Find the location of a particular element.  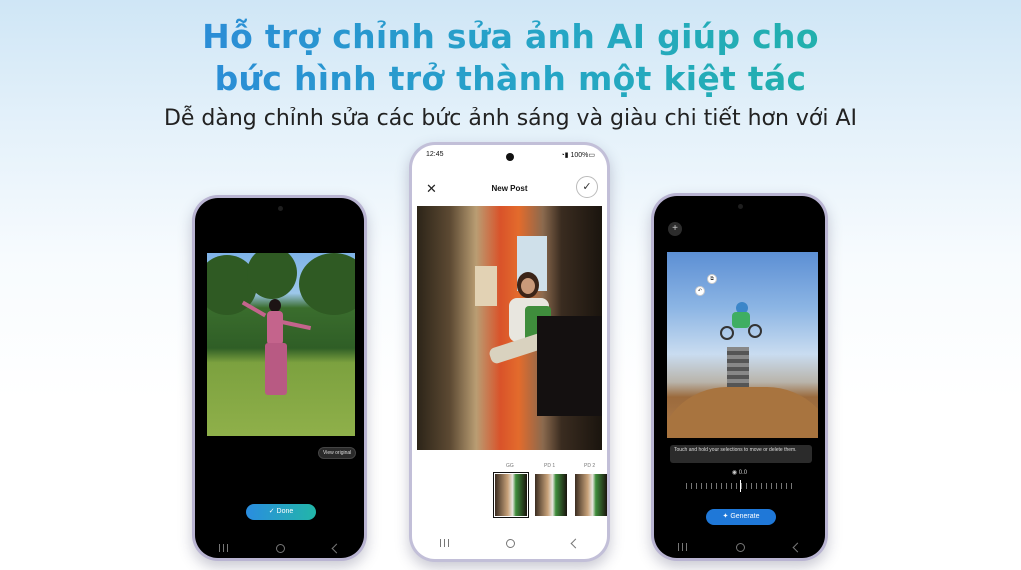

done-button: ✓ Done is located at coordinates (281, 512).